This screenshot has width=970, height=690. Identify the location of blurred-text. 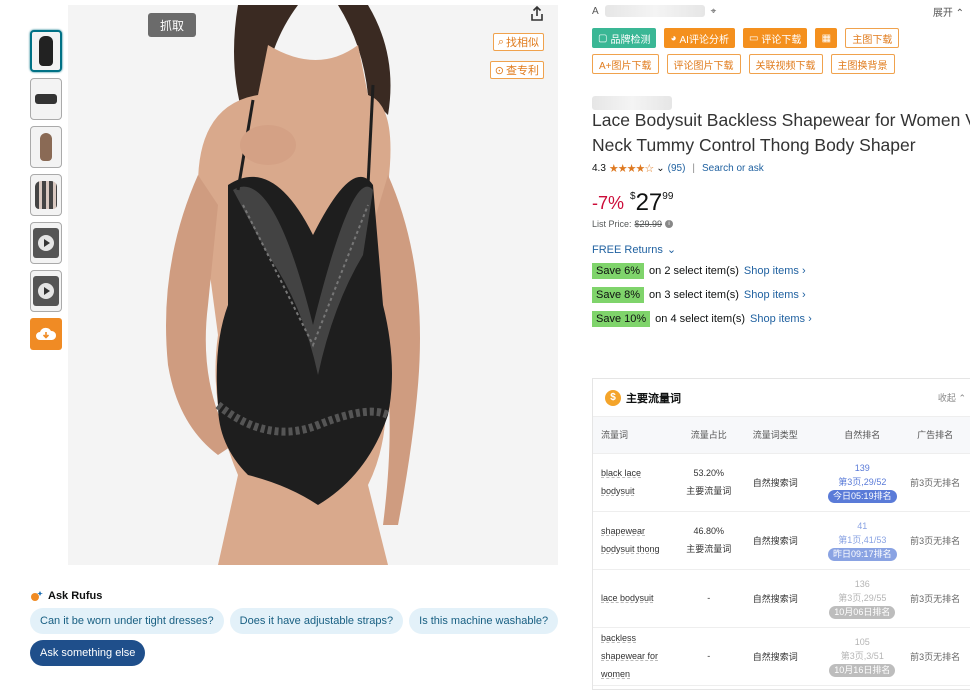
(654, 11).